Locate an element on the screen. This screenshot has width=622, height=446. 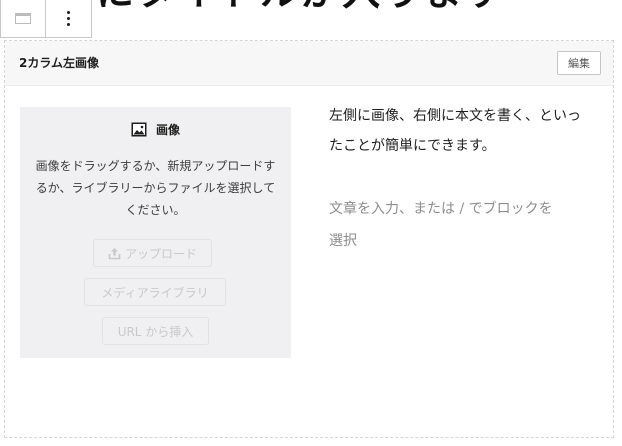
upload-button: アップロード is located at coordinates (152, 253).